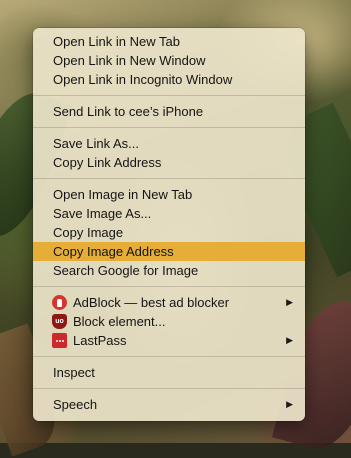  I want to click on menu-item-copy-image-address: Copy Image Address, so click(169, 251).